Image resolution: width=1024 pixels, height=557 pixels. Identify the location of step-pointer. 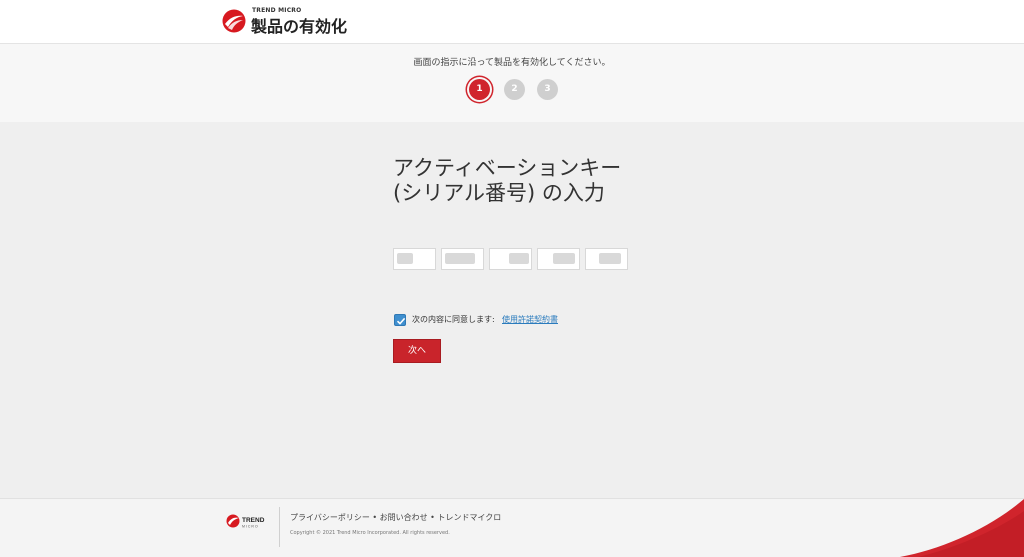
(481, 116).